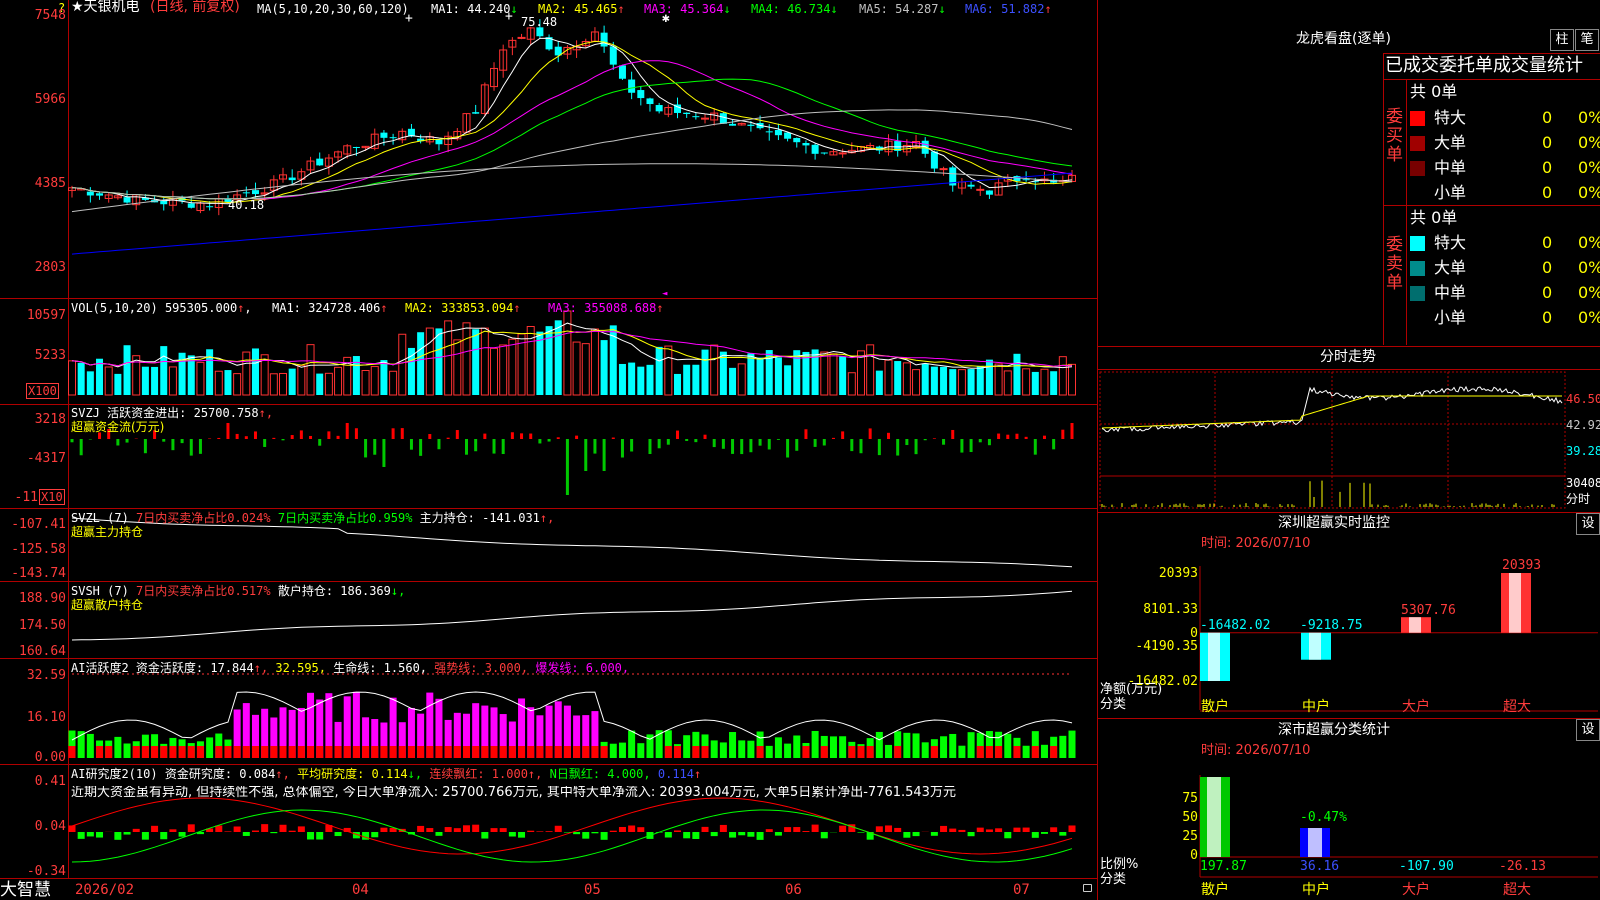 This screenshot has height=900, width=1600. Describe the element at coordinates (1517, 890) in the screenshot. I see `class-cat: 超大` at that location.